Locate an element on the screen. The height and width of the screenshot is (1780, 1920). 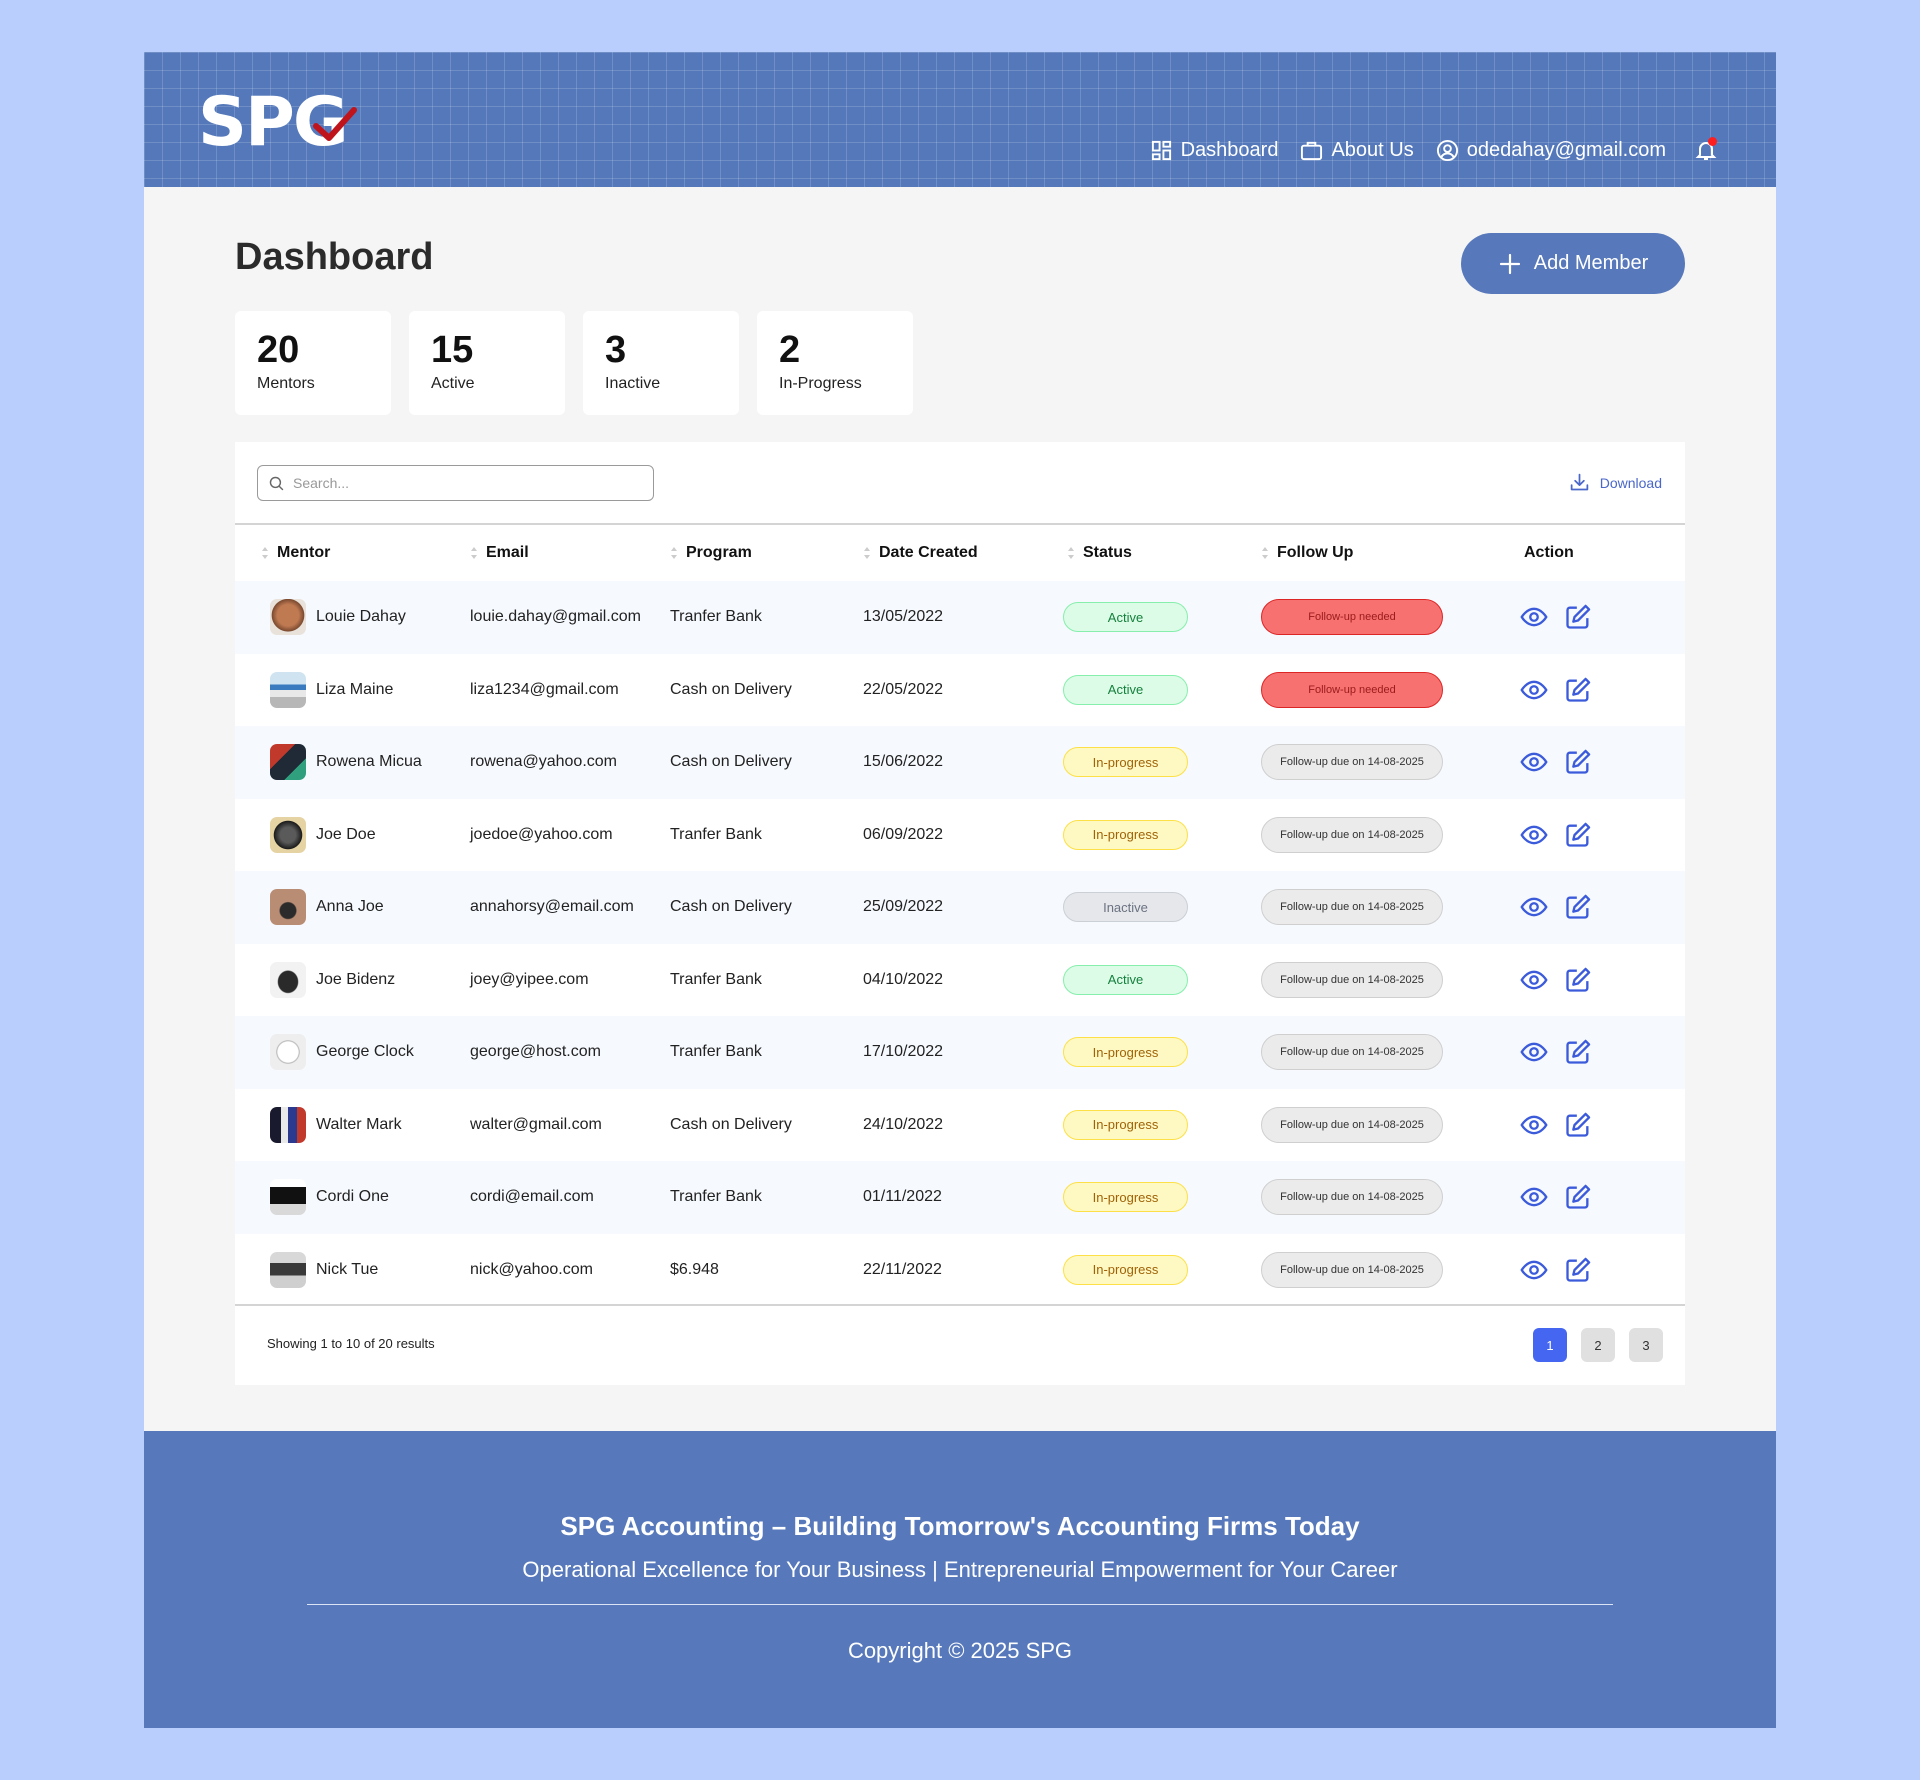
spg-logo: SPG is located at coordinates (277, 123).